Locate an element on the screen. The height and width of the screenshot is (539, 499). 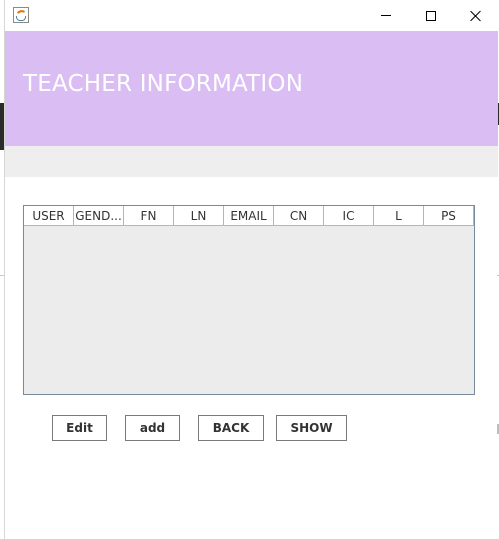
minimize-icon is located at coordinates (386, 15).